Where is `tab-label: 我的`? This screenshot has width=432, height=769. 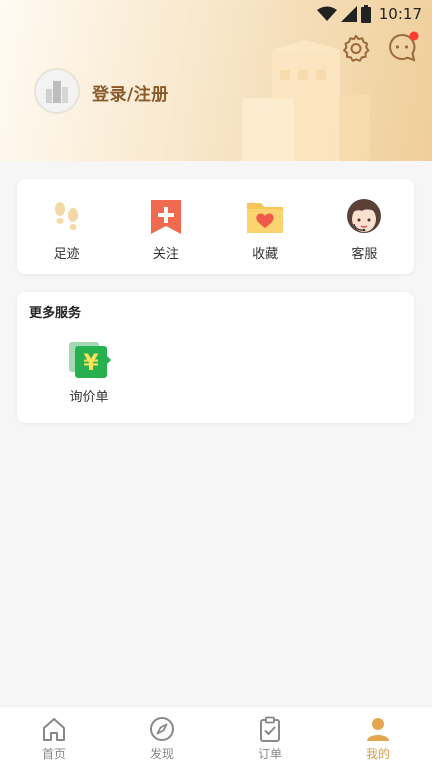
tab-label: 我的 is located at coordinates (377, 754).